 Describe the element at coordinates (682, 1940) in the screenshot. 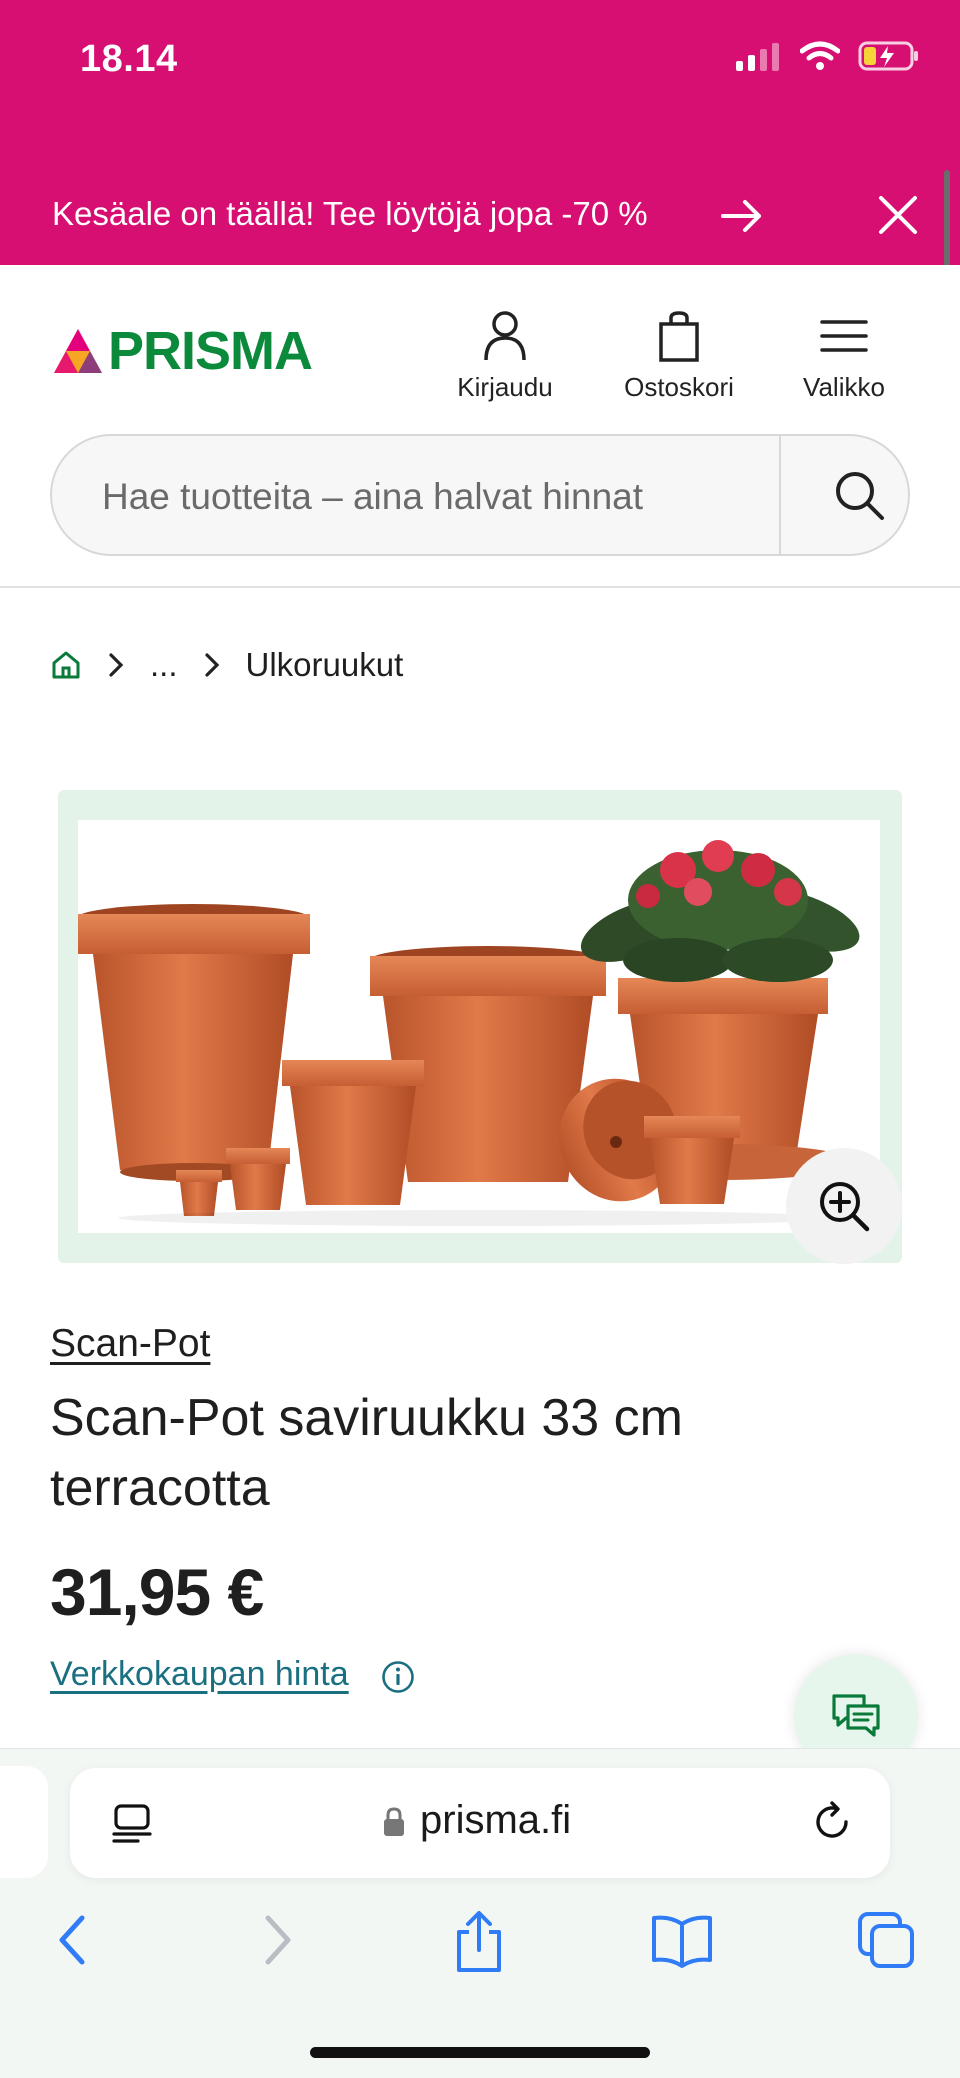

I see `bookmarks-icon` at that location.